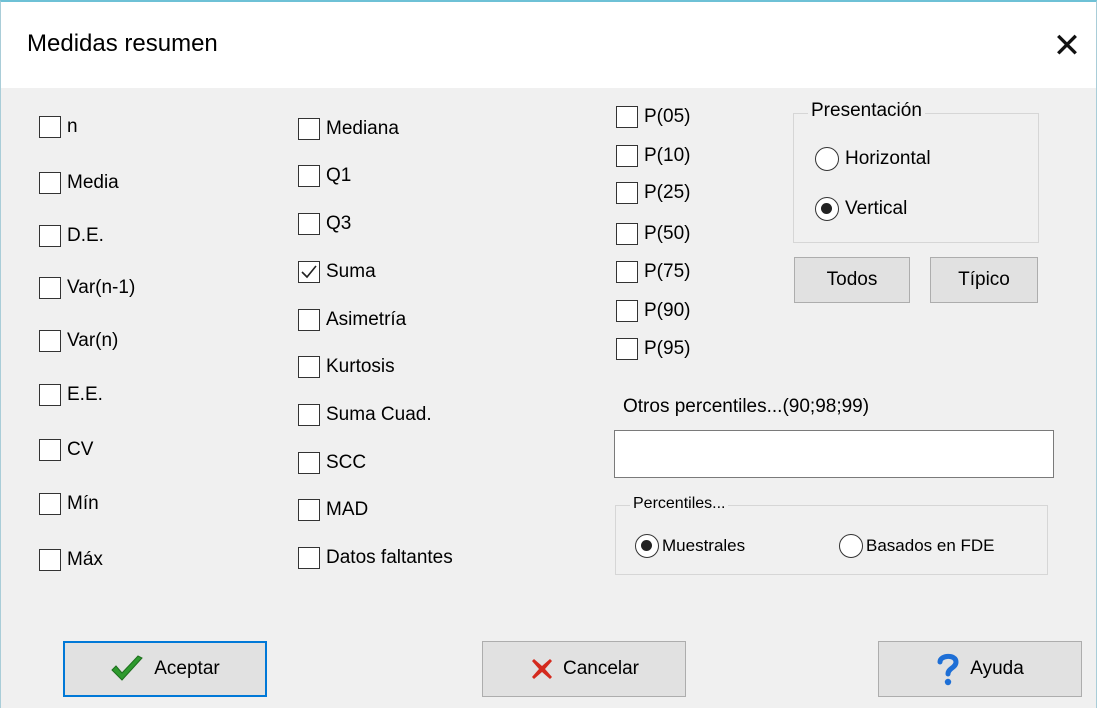 This screenshot has height=708, width=1097. What do you see at coordinates (548, 45) in the screenshot?
I see `title-bar: Medidas resumen ✕` at bounding box center [548, 45].